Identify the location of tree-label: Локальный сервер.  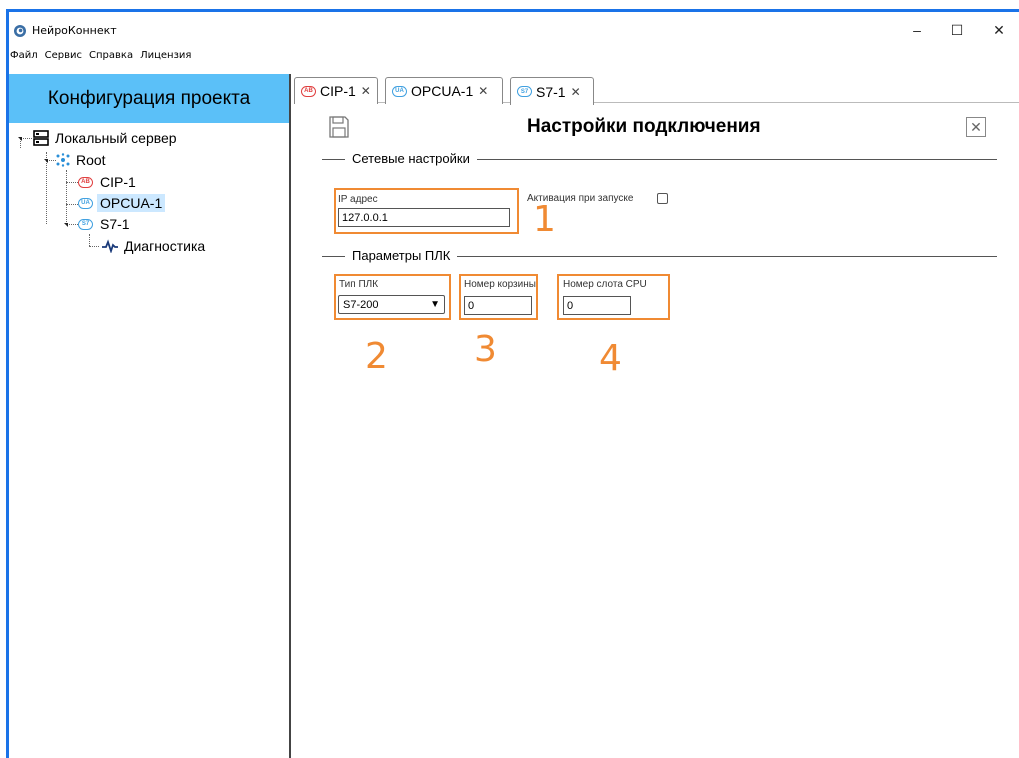
(116, 138).